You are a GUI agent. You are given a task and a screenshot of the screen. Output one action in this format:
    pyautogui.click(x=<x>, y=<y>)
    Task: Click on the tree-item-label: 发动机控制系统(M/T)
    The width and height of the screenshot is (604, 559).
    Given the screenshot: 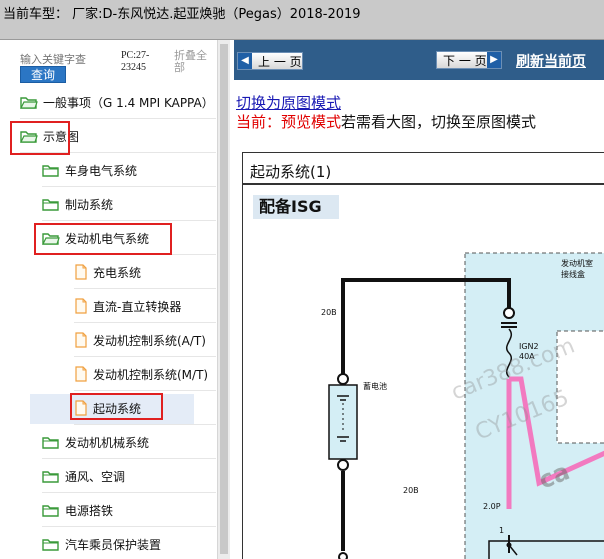 What is the action you would take?
    pyautogui.click(x=151, y=374)
    